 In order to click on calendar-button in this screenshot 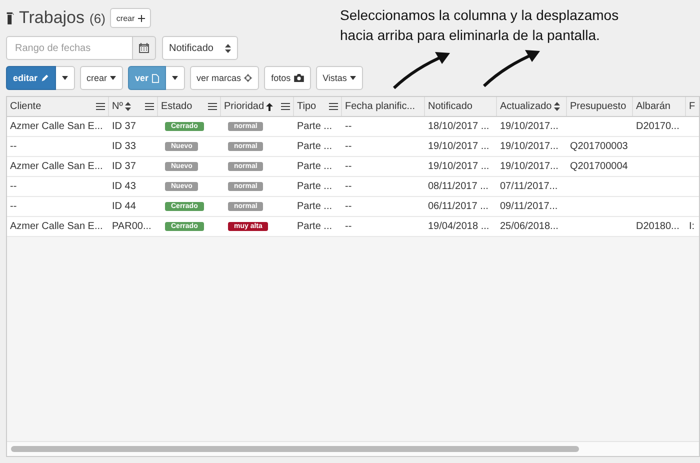, I will do `click(144, 48)`.